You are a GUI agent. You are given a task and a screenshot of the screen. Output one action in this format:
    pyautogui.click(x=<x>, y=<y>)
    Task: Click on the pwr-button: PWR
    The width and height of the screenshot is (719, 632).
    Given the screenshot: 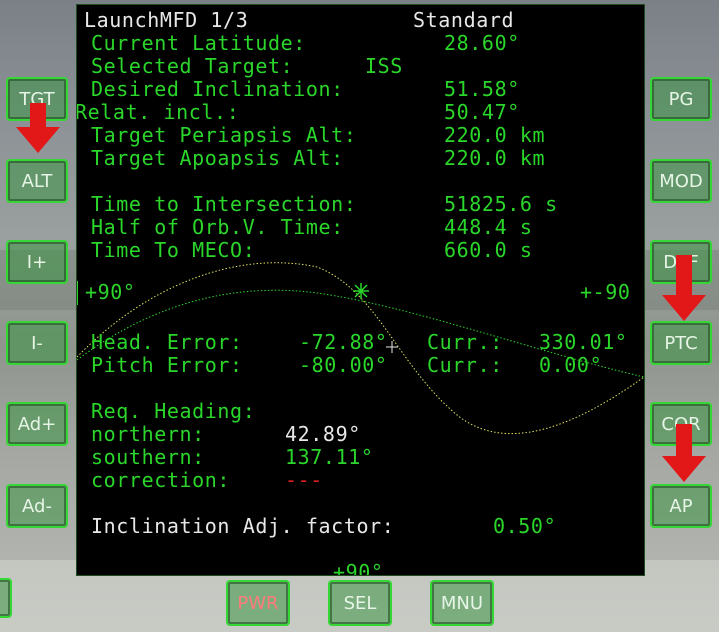 What is the action you would take?
    pyautogui.click(x=258, y=603)
    